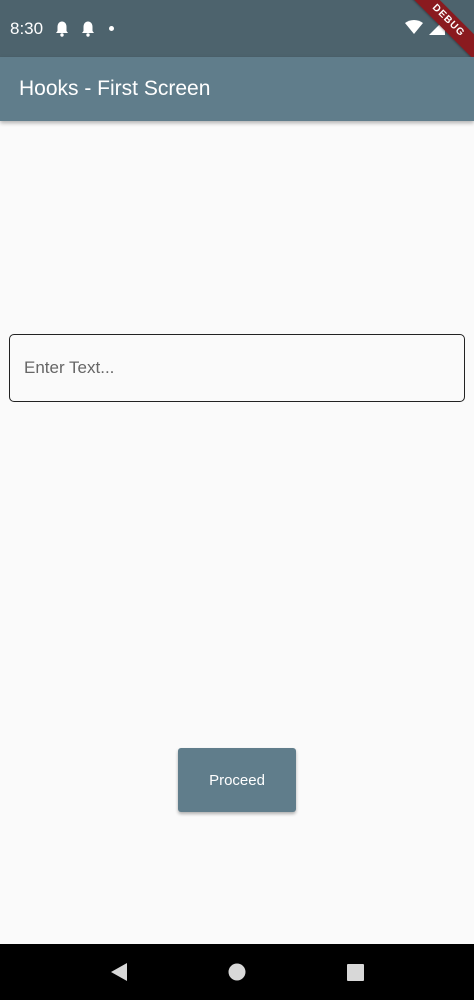  I want to click on navigation-bar, so click(237, 972).